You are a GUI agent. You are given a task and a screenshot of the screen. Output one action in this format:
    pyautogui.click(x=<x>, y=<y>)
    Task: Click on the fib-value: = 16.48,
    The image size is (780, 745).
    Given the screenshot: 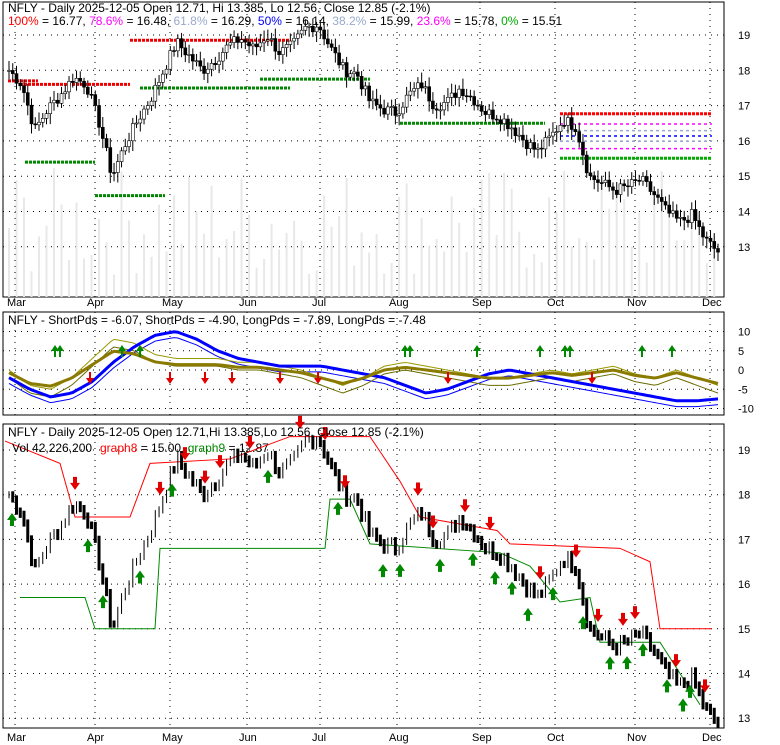 What is the action you would take?
    pyautogui.click(x=148, y=21)
    